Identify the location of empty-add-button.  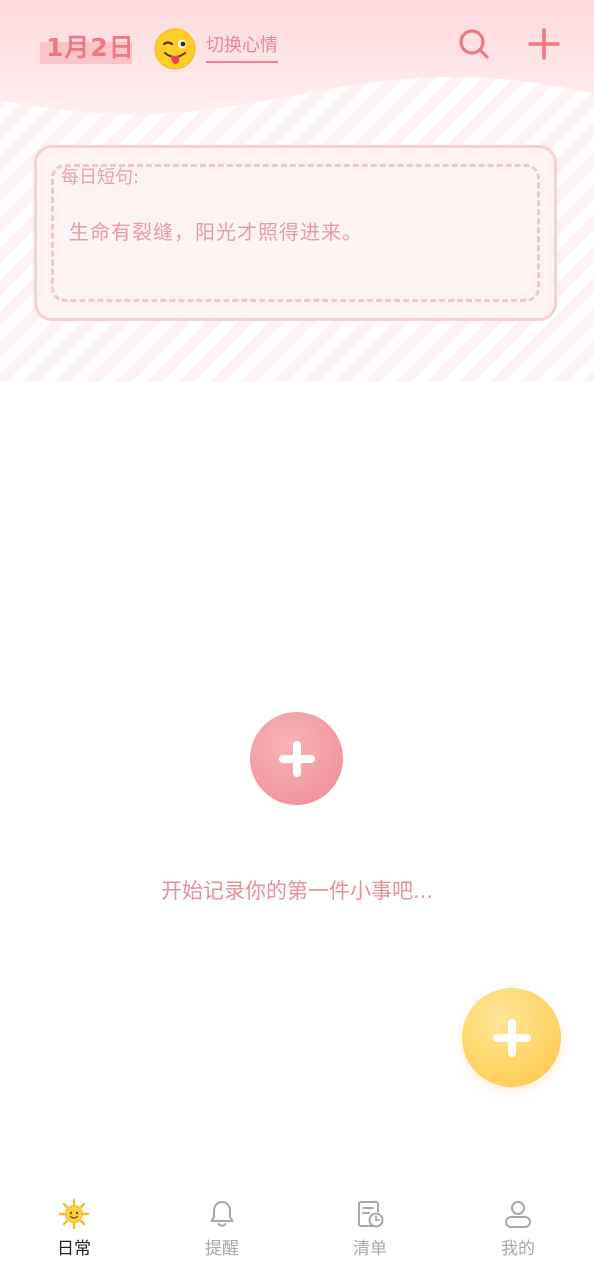
(296, 758).